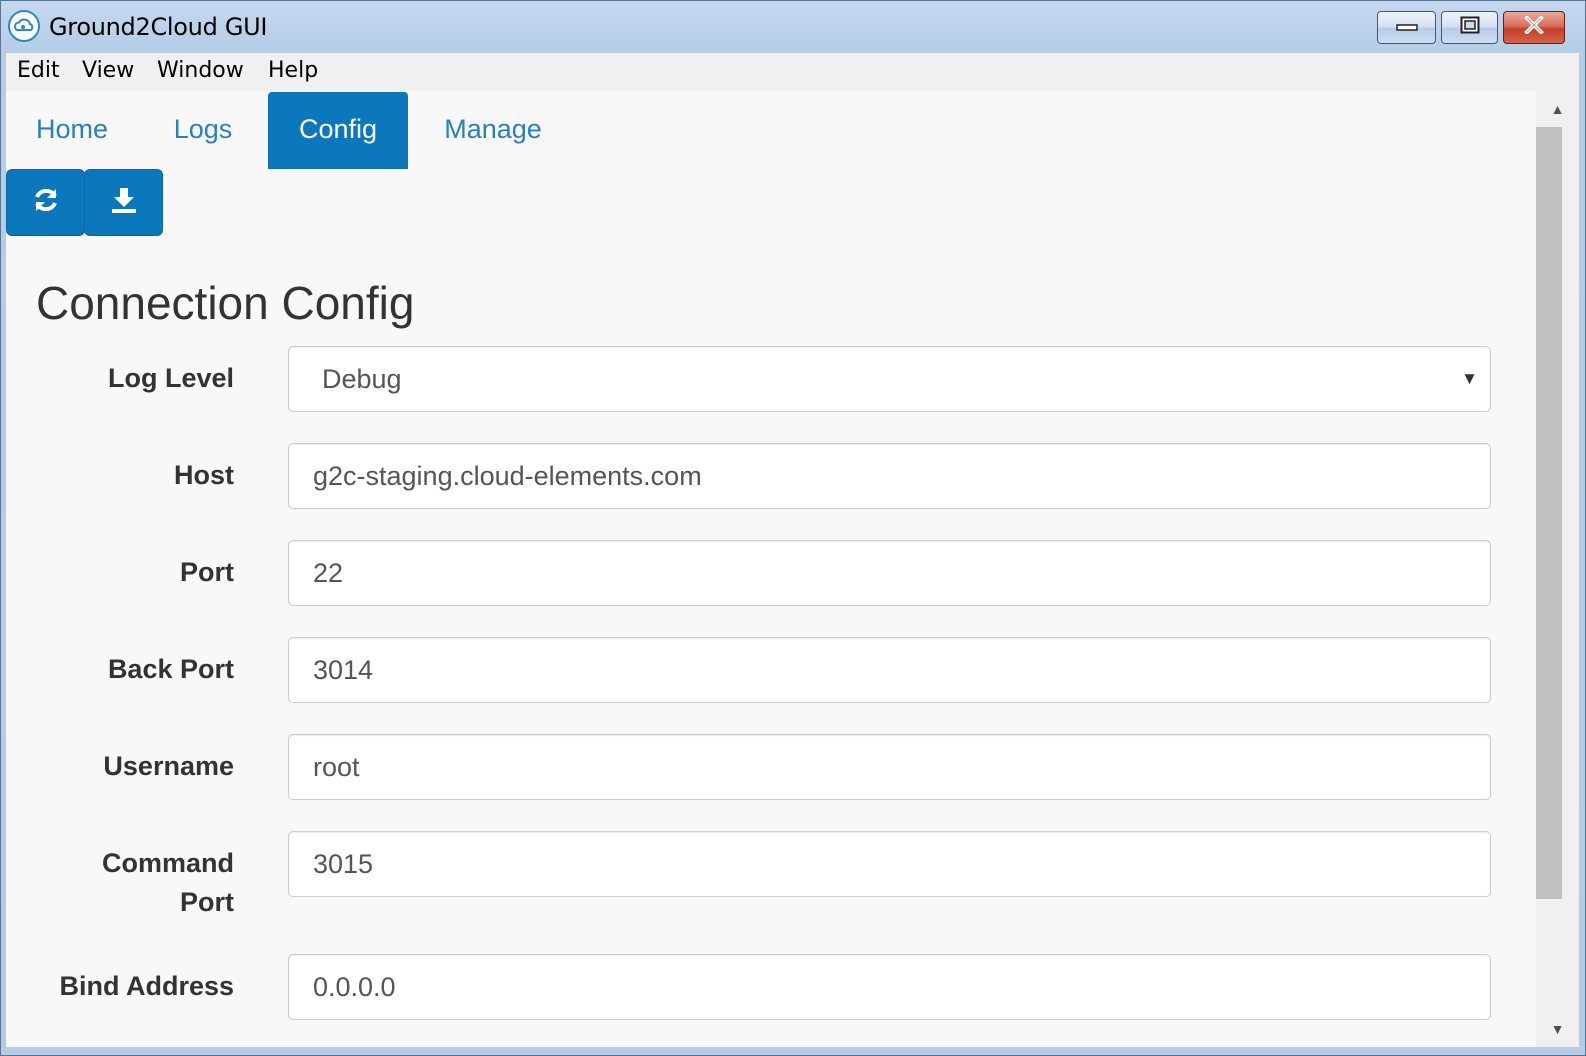 The width and height of the screenshot is (1586, 1056). I want to click on host-input, so click(889, 476).